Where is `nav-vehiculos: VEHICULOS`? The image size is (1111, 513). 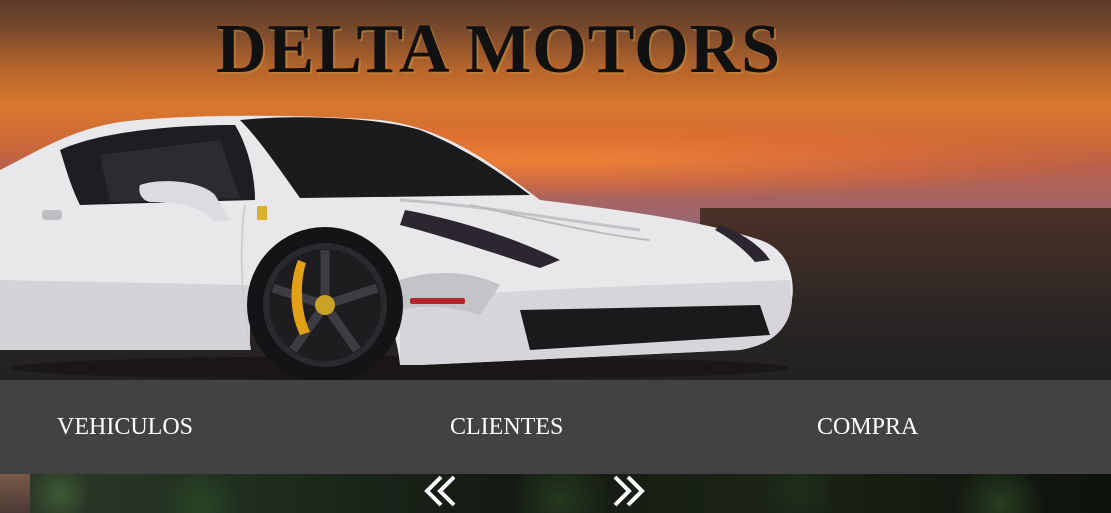 nav-vehiculos: VEHICULOS is located at coordinates (125, 428).